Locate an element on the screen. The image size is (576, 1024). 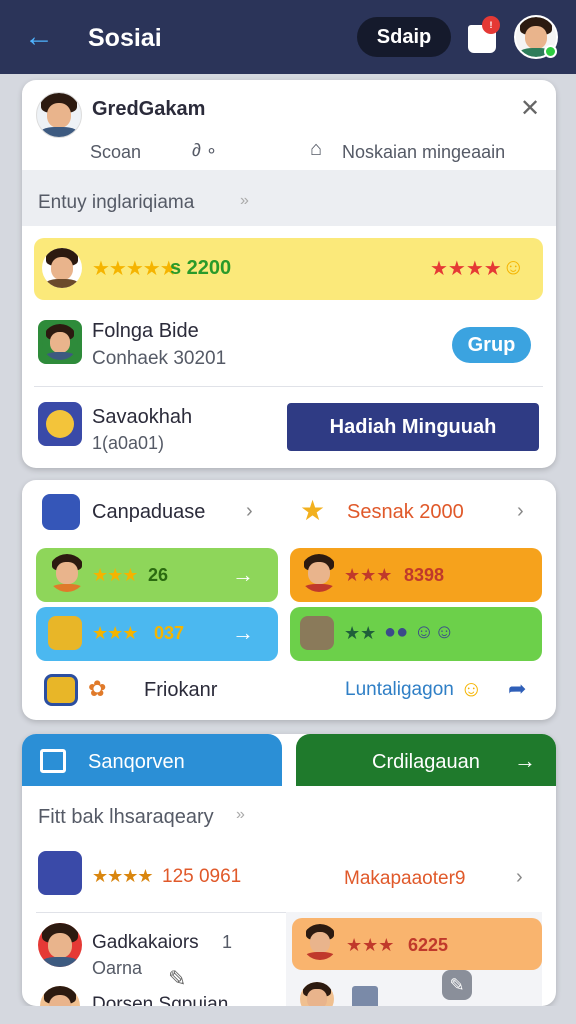
section-title: Fitt bak lhsaraqeary is located at coordinates (126, 817).